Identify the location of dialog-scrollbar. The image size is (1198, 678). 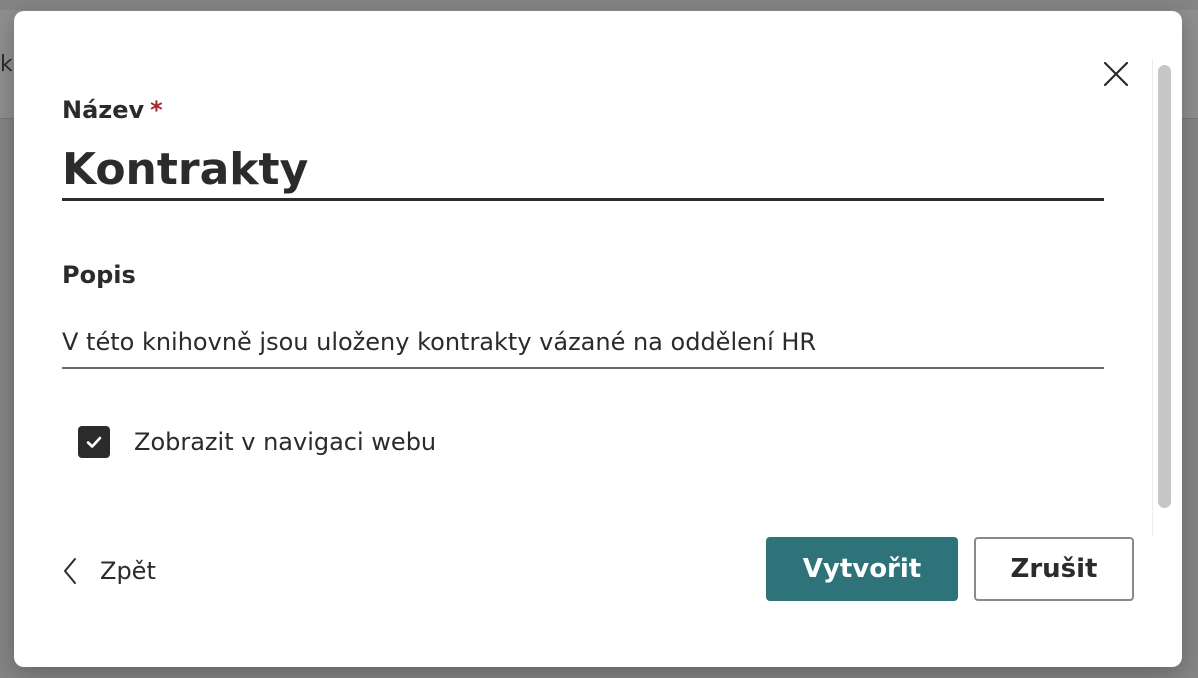
(1161, 298).